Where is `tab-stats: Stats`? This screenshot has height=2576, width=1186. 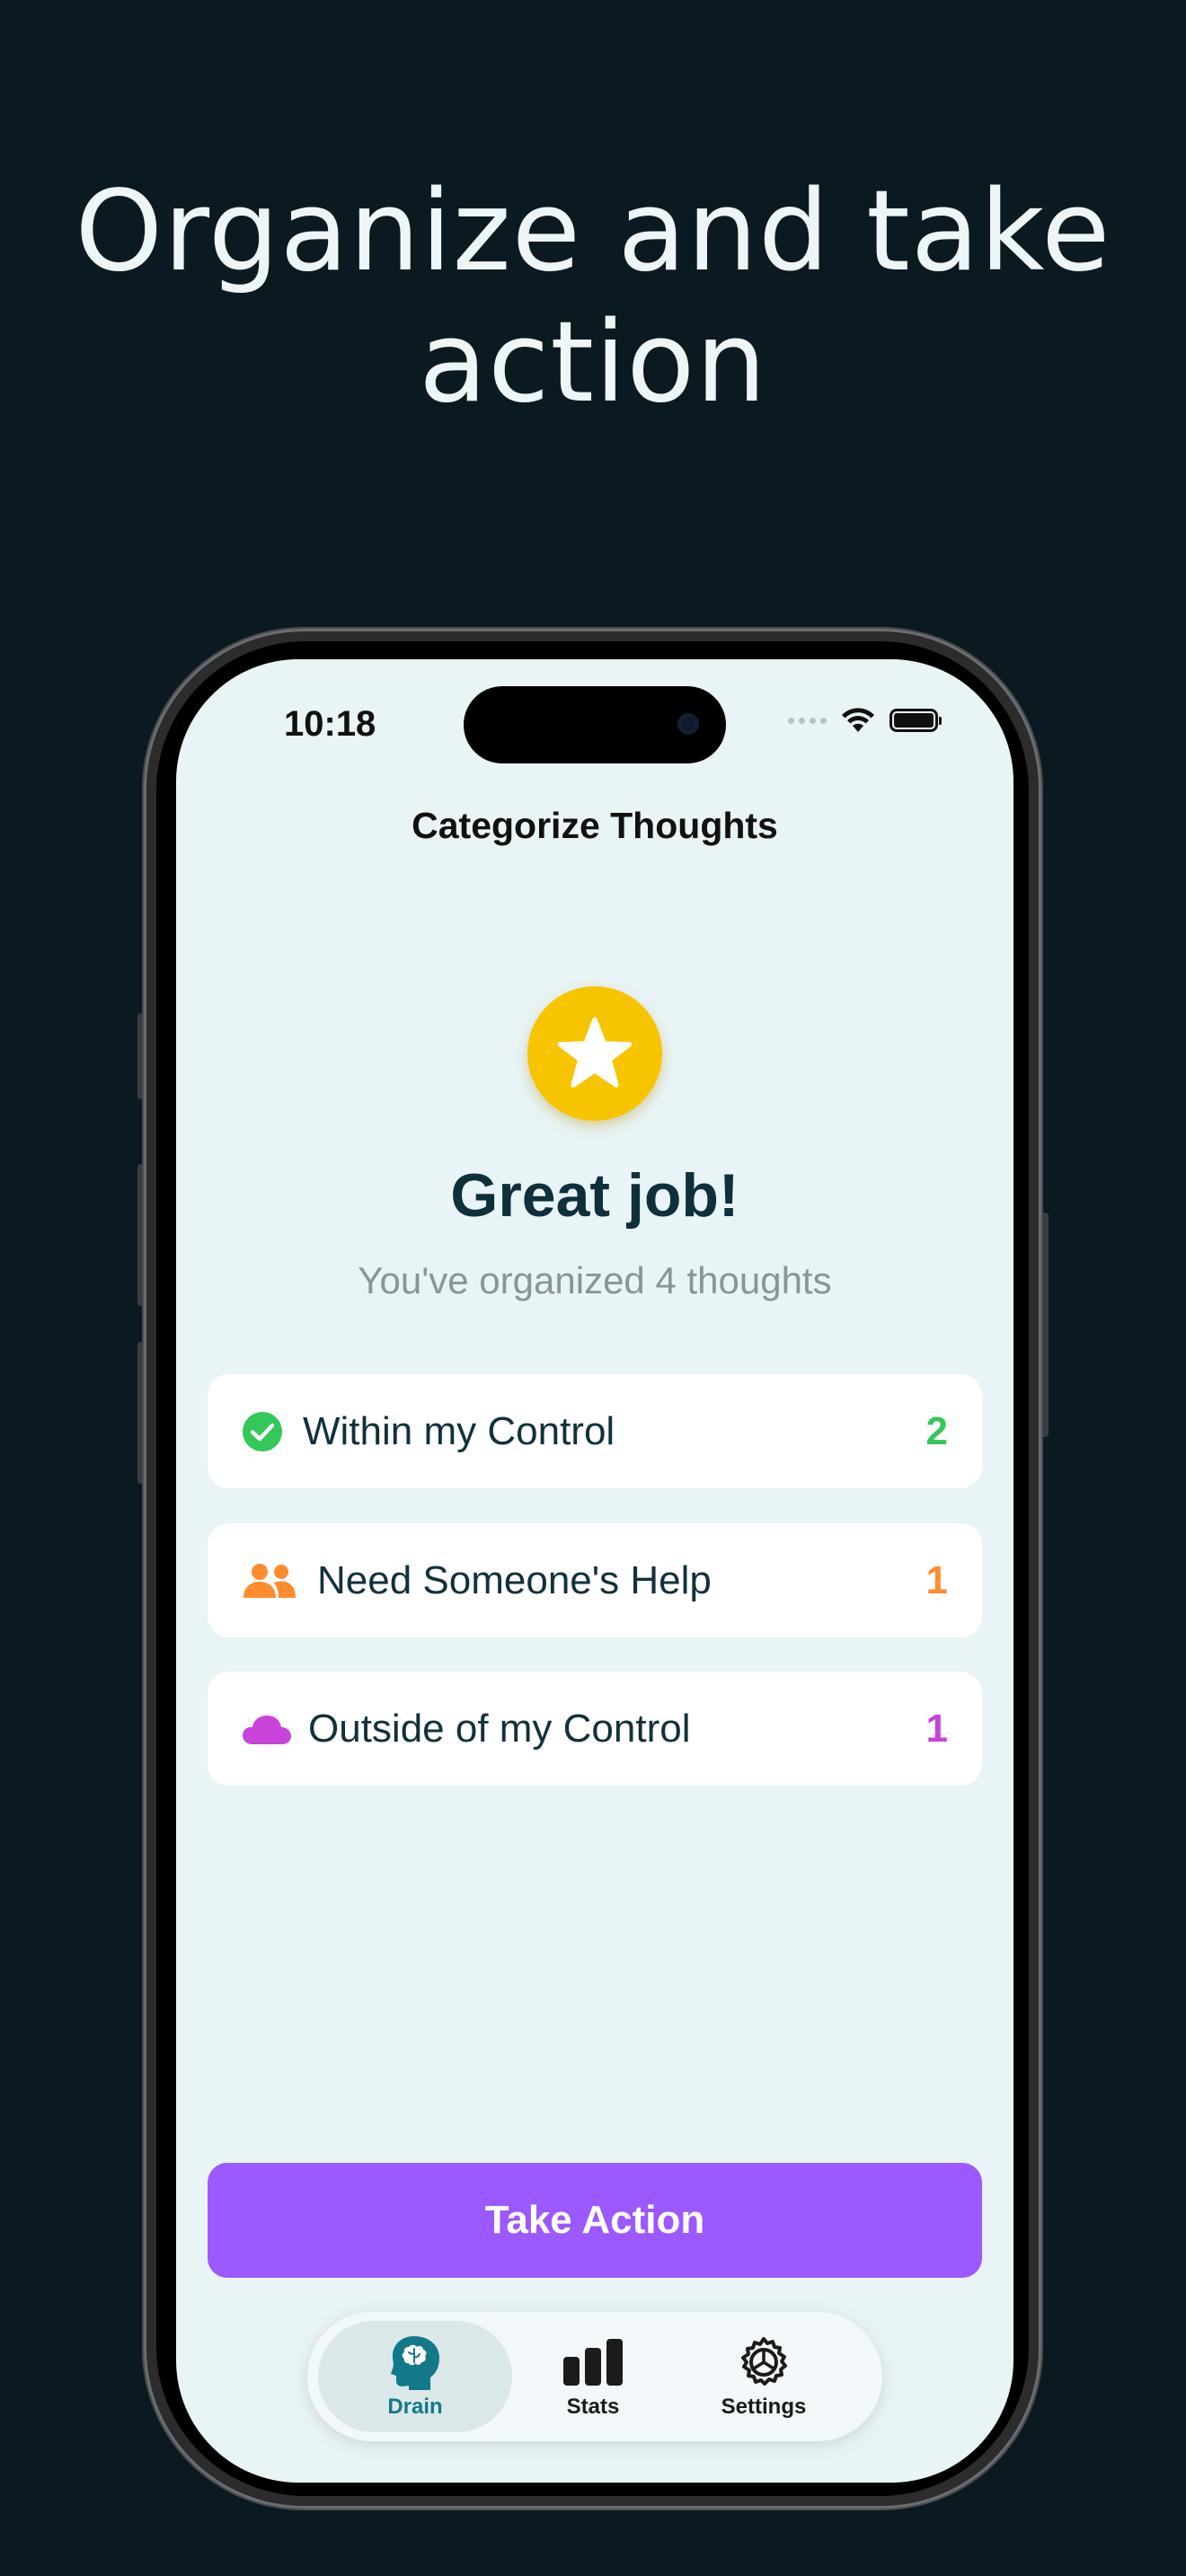 tab-stats: Stats is located at coordinates (593, 2376).